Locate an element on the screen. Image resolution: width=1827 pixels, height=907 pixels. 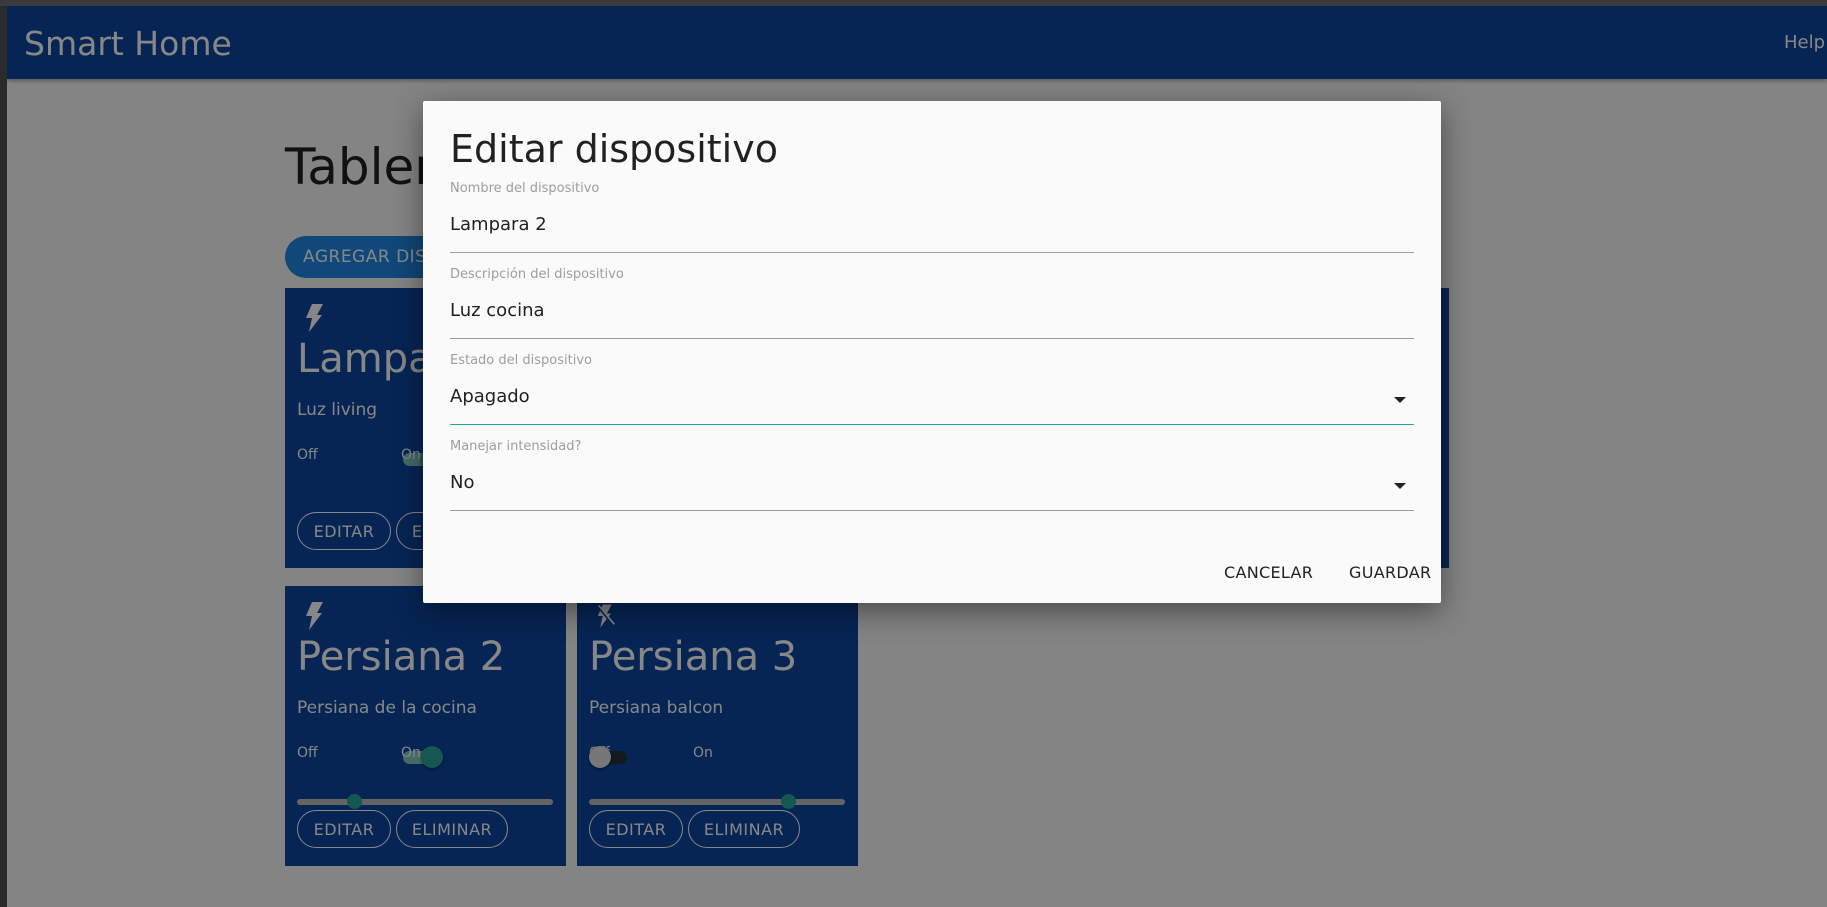
device-description-input: Luz cocina is located at coordinates (497, 310).